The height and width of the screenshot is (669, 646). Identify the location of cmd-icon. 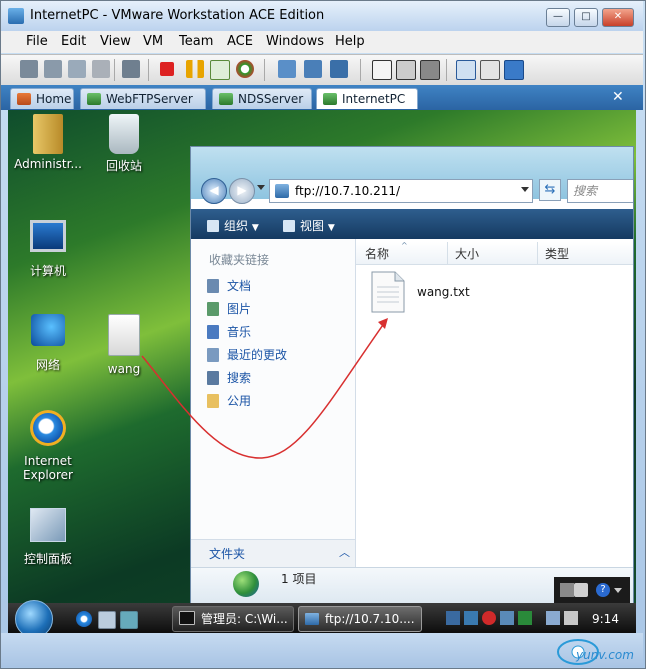
(187, 618).